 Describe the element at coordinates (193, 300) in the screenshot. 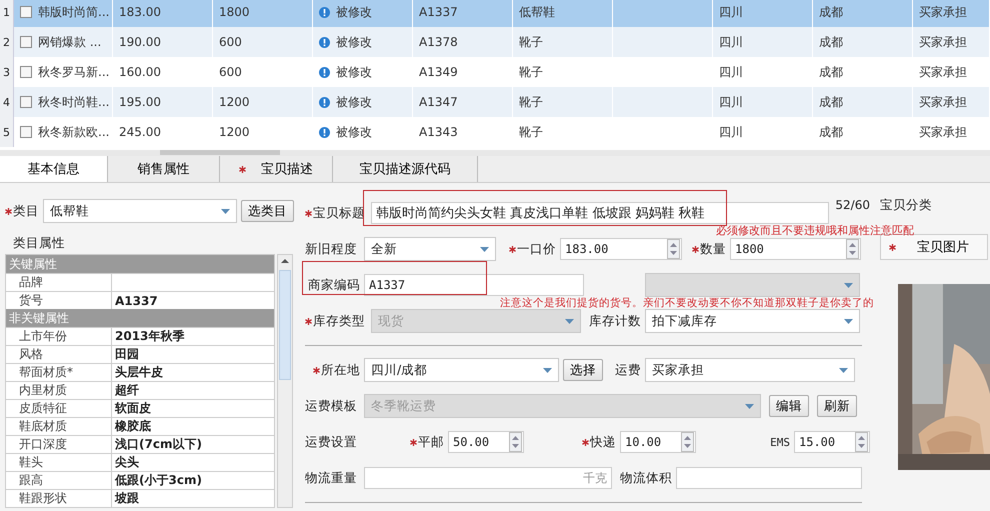

I see `property-value: A1337` at that location.